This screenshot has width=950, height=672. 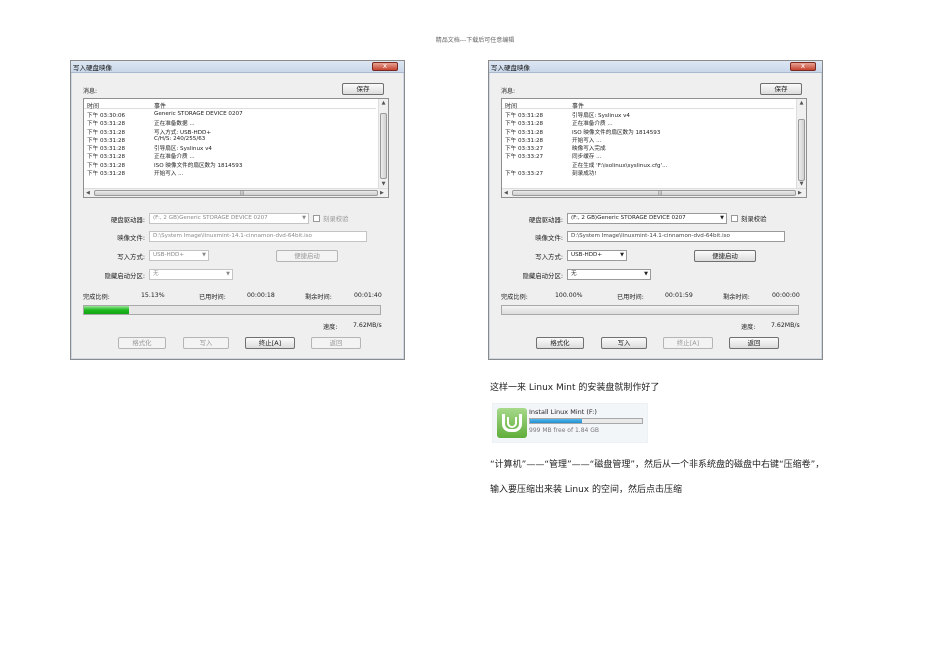 I want to click on paragraph-install-disk-ready: 这样一来 Linux Mint 的安装盘就制作好了, so click(x=575, y=388).